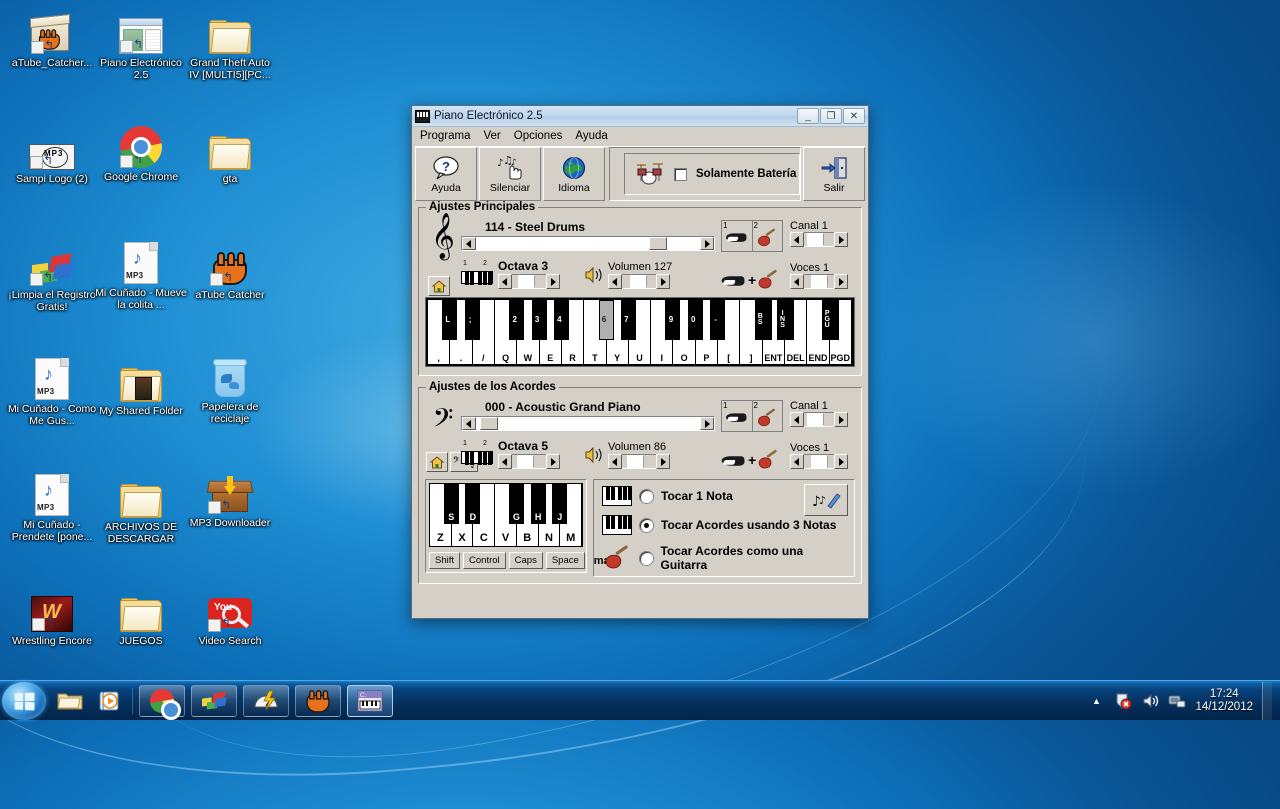 The height and width of the screenshot is (809, 1280). I want to click on modifier-key: Caps, so click(525, 560).